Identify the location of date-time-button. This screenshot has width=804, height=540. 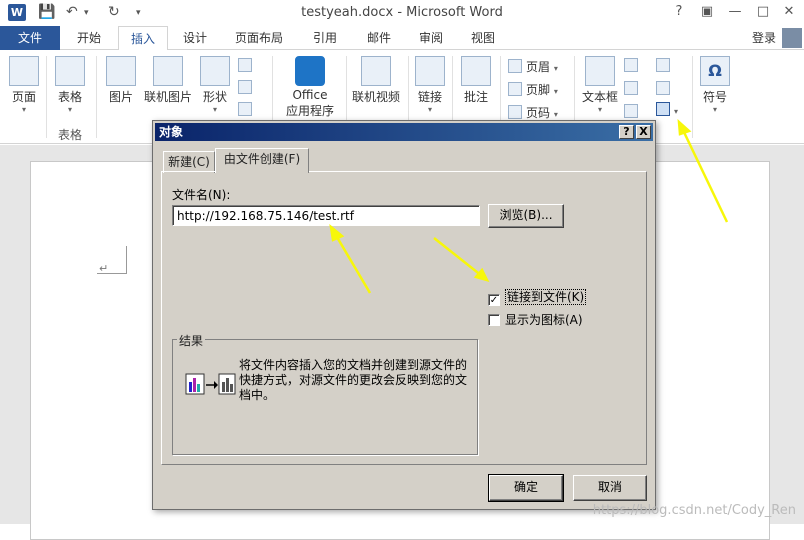
(665, 88).